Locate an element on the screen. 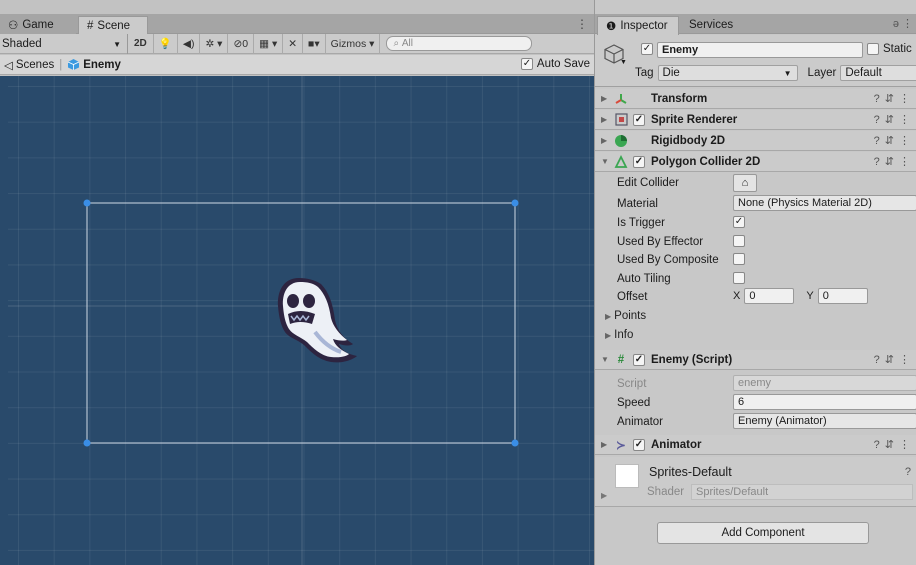  breadcrumb-object-label: Enemy is located at coordinates (102, 64).